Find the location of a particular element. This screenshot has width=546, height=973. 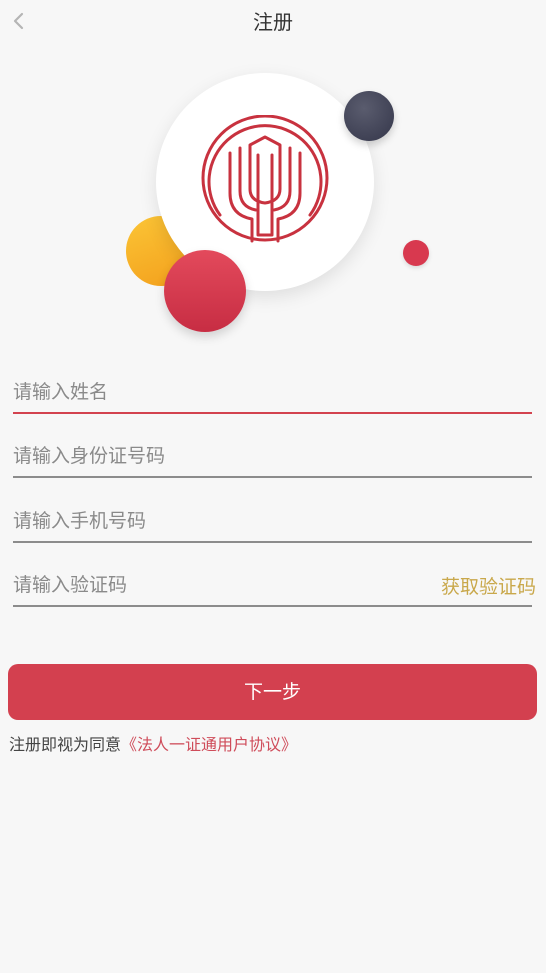

phone-field is located at coordinates (272, 524).